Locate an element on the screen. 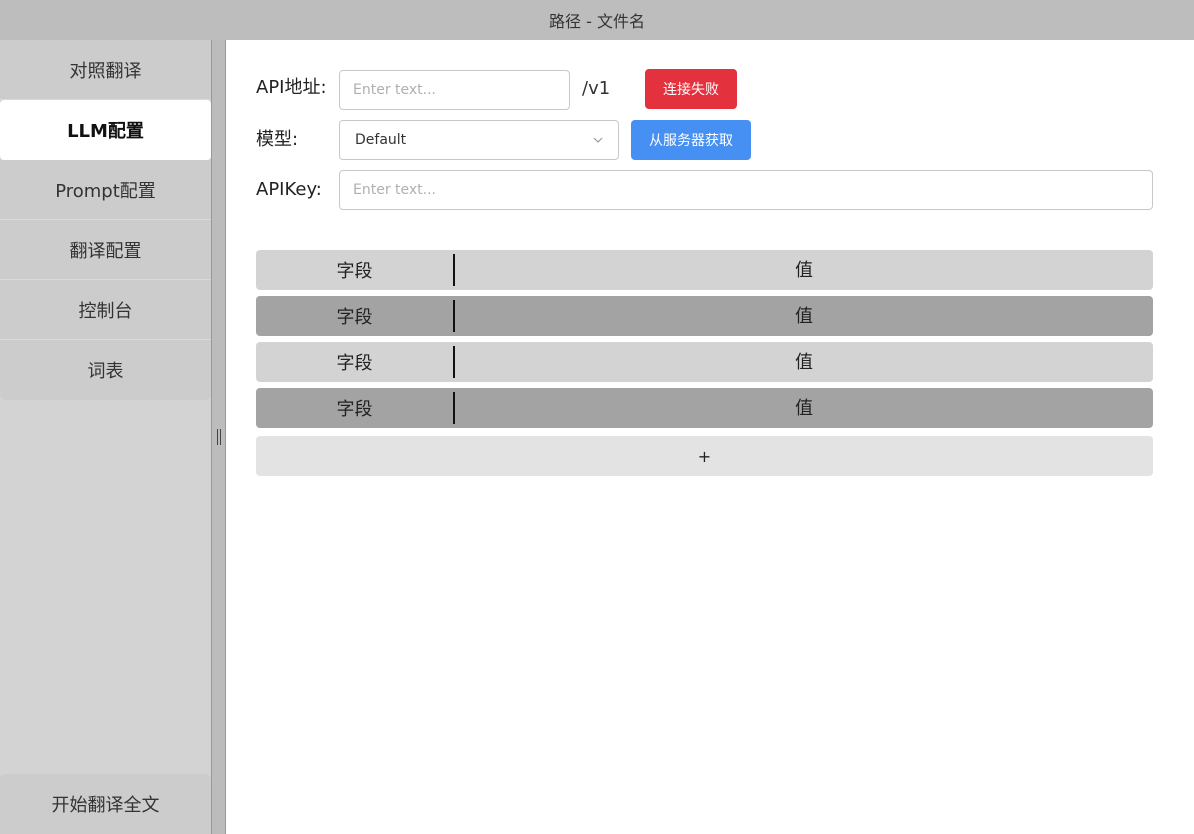 The image size is (1194, 834). sidebar-item-console: 控制台 is located at coordinates (105, 310).